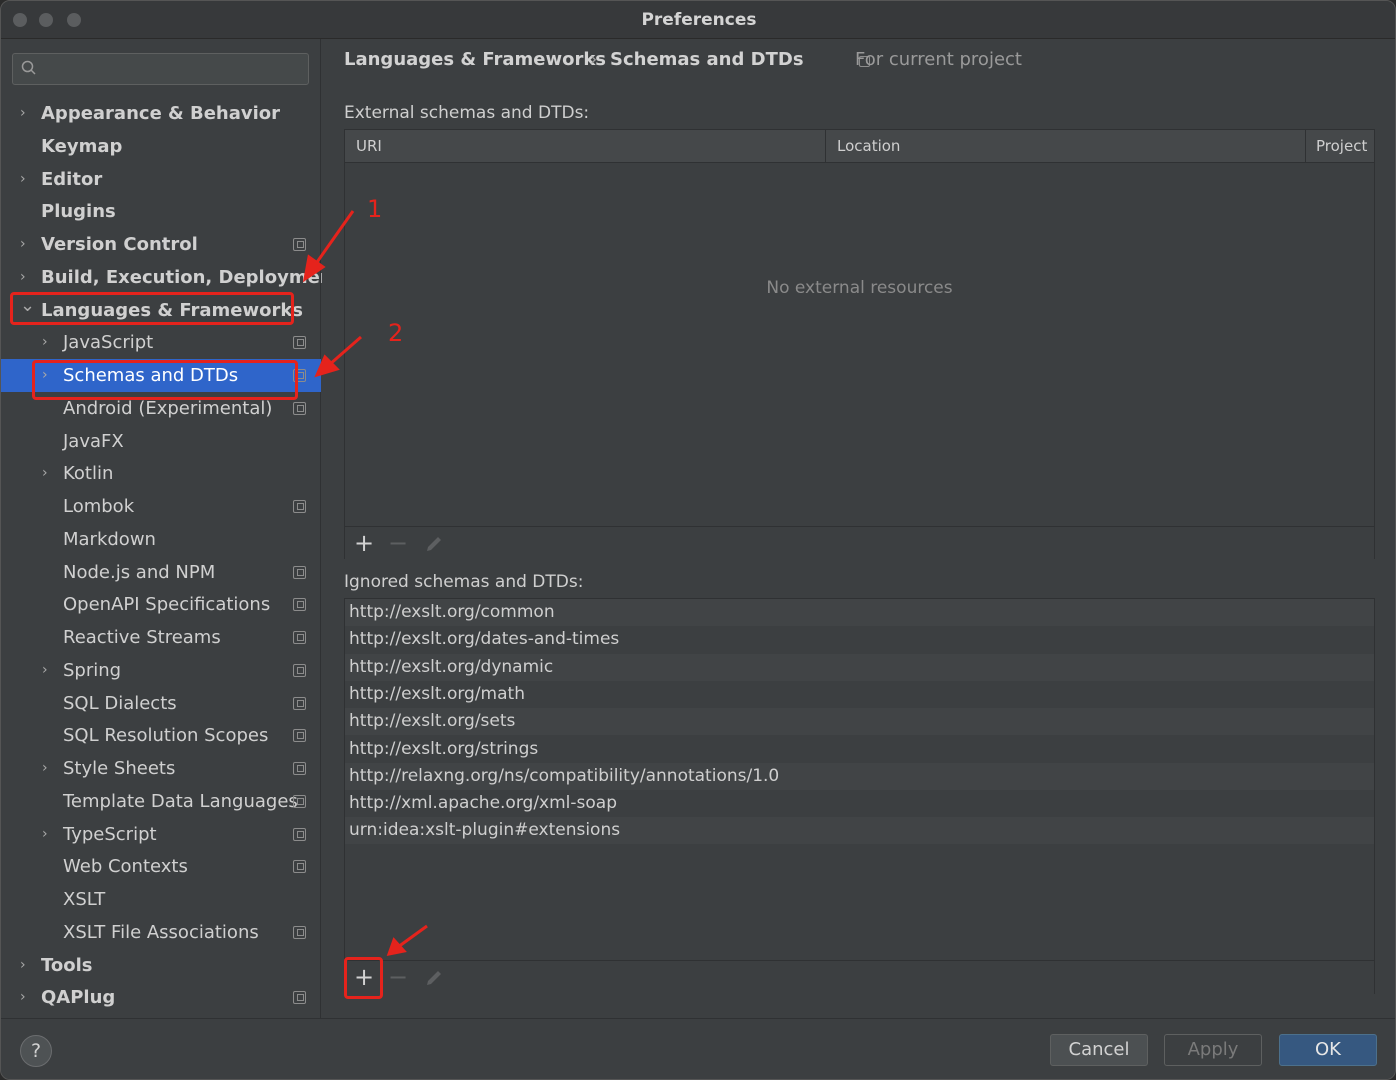 The image size is (1396, 1080). Describe the element at coordinates (125, 866) in the screenshot. I see `sidebar-item-label: Web Contexts` at that location.